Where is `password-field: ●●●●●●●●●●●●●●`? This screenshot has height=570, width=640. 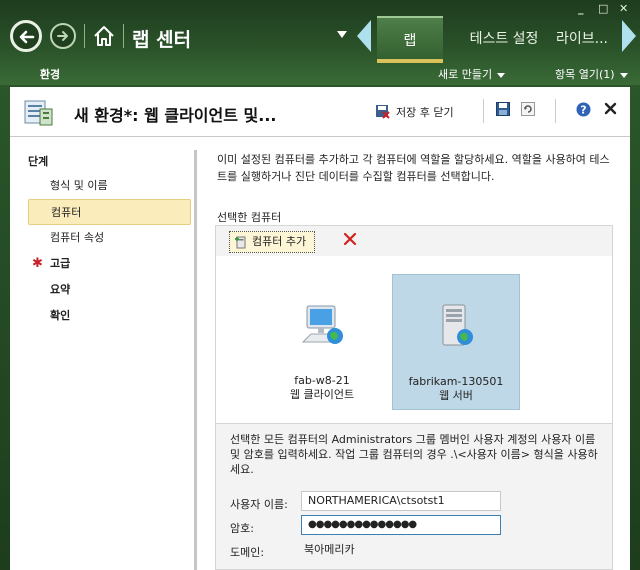 password-field: ●●●●●●●●●●●●●● is located at coordinates (401, 525).